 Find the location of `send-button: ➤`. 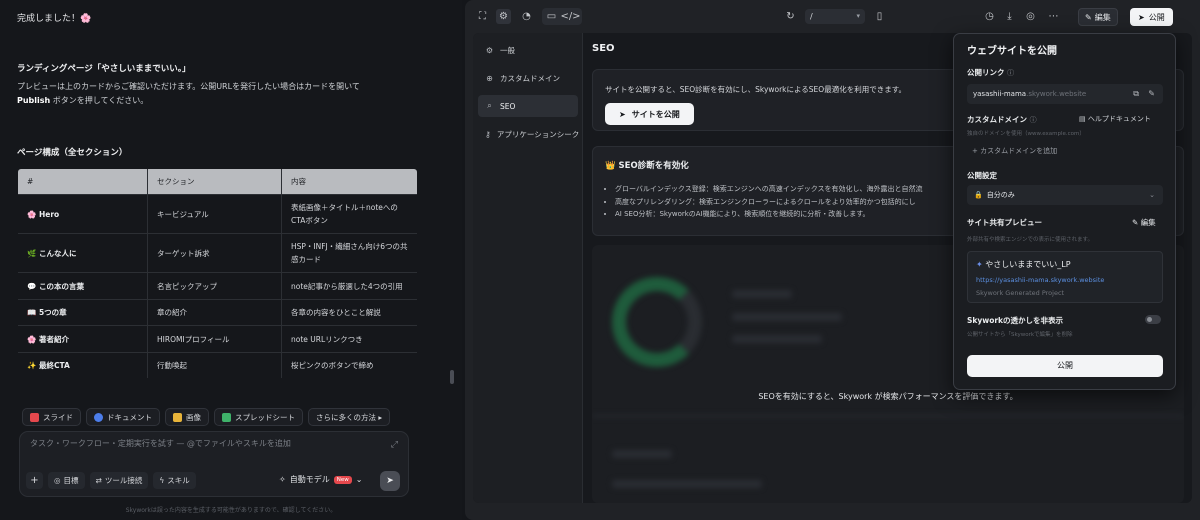

send-button: ➤ is located at coordinates (390, 481).